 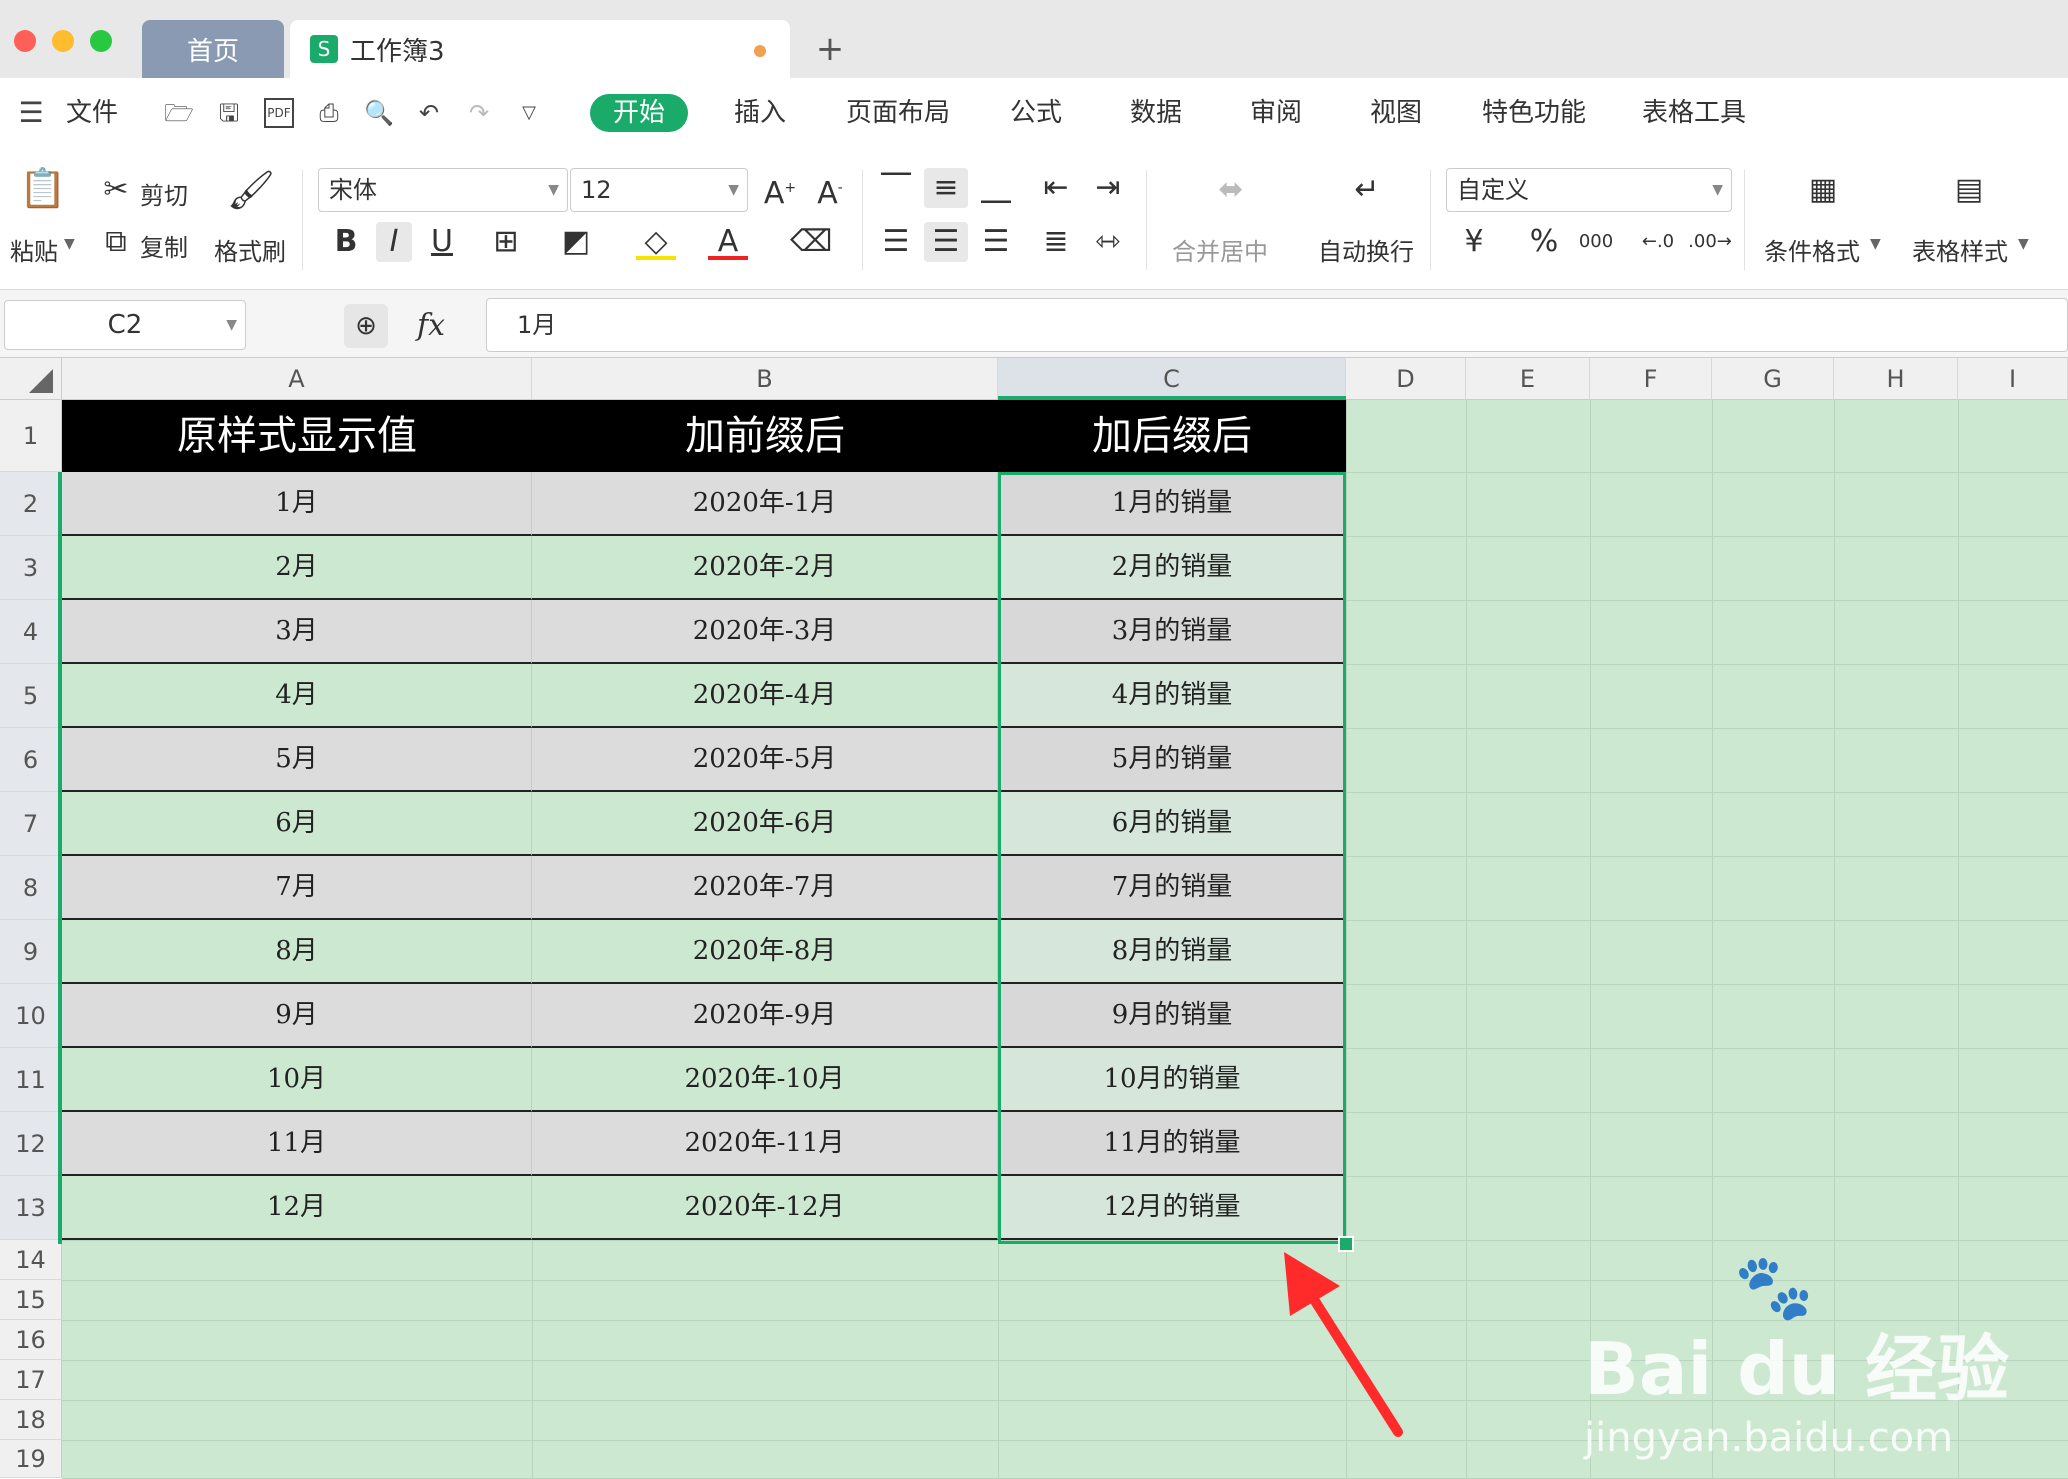 I want to click on decrease-decimal-icon: .00→, so click(x=1710, y=242).